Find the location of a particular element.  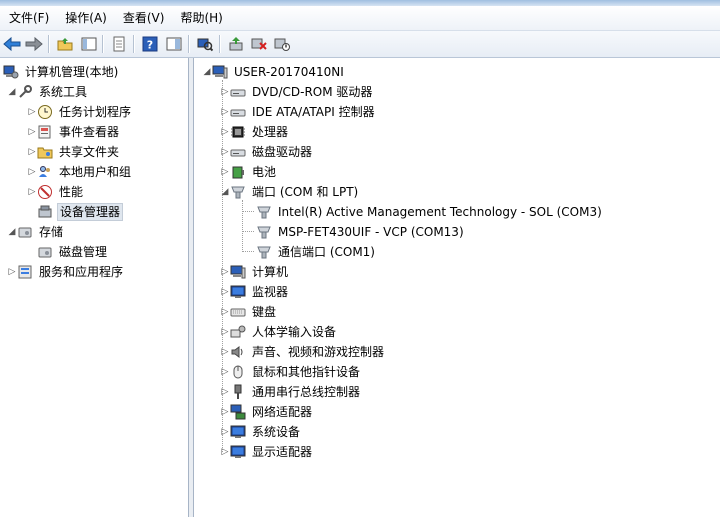

performance-icon is located at coordinates (45, 192).